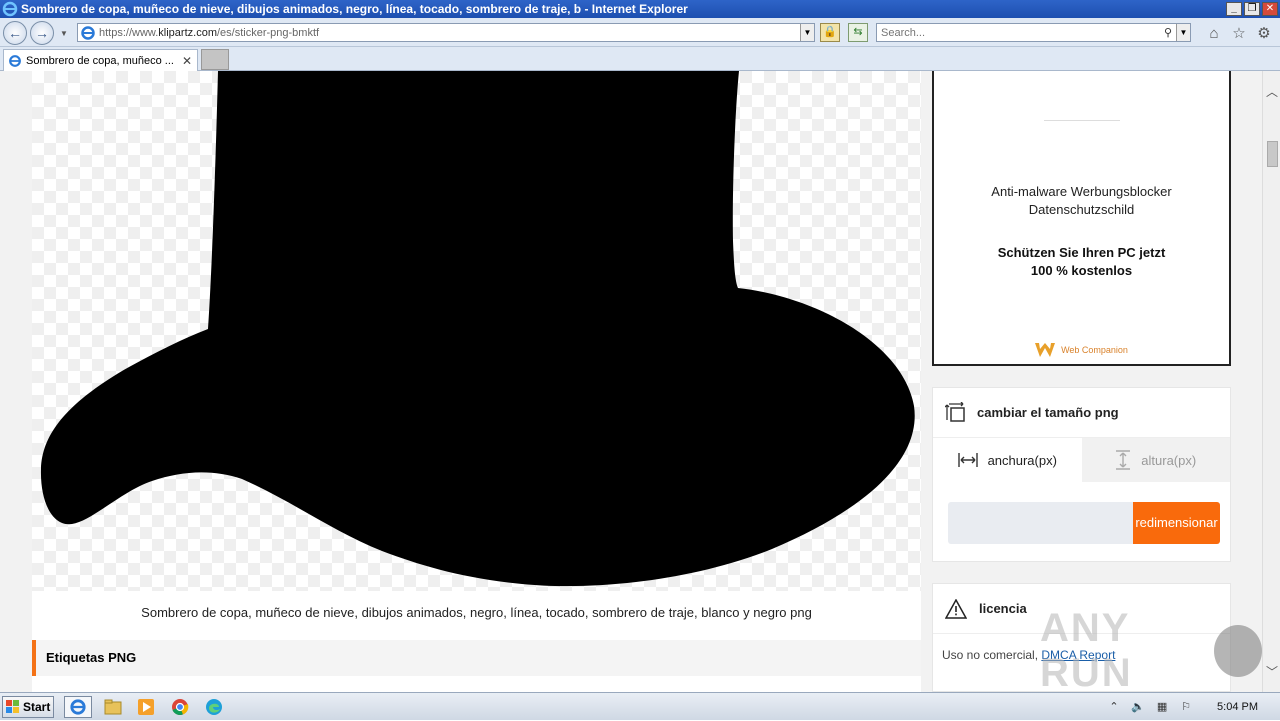 This screenshot has width=1280, height=721. I want to click on resize-icon, so click(955, 411).